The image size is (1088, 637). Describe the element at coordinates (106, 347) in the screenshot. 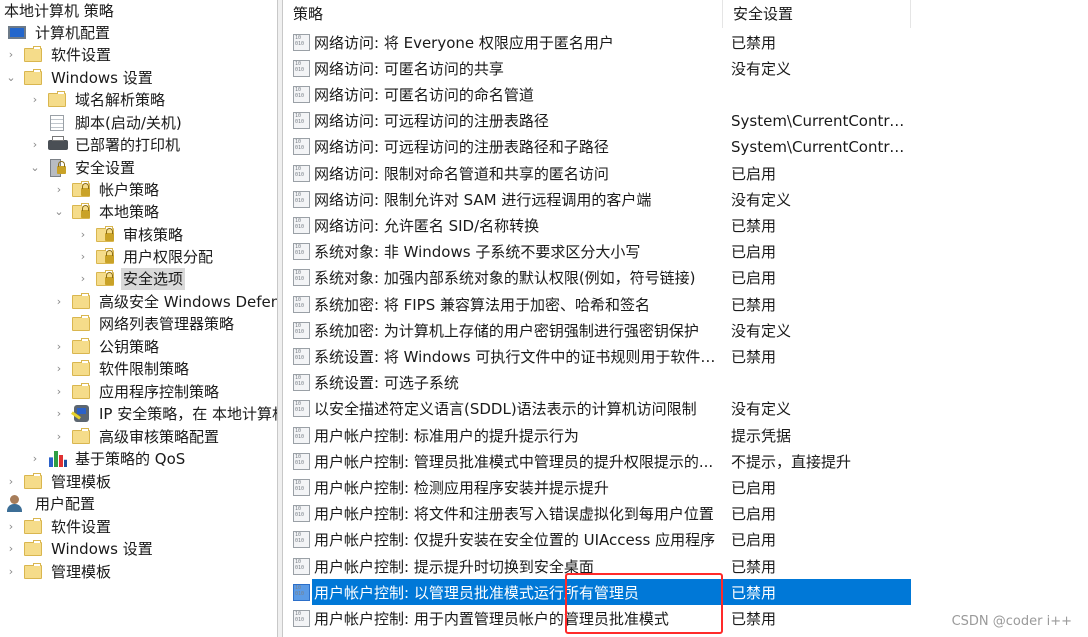

I see `tree-node: › 公钥策略` at that location.